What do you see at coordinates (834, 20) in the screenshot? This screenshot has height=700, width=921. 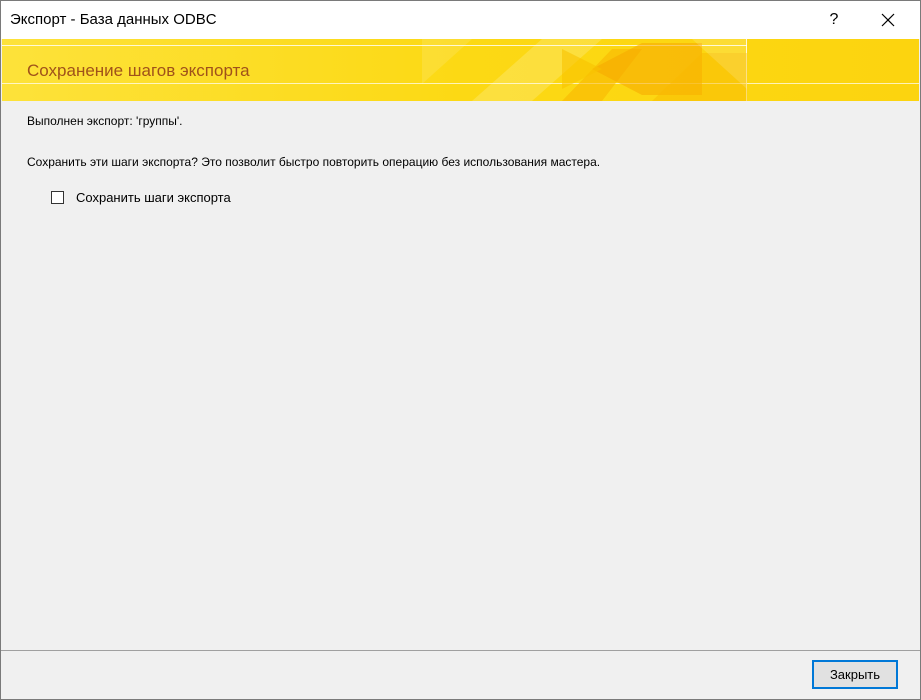 I see `help-button: ?` at bounding box center [834, 20].